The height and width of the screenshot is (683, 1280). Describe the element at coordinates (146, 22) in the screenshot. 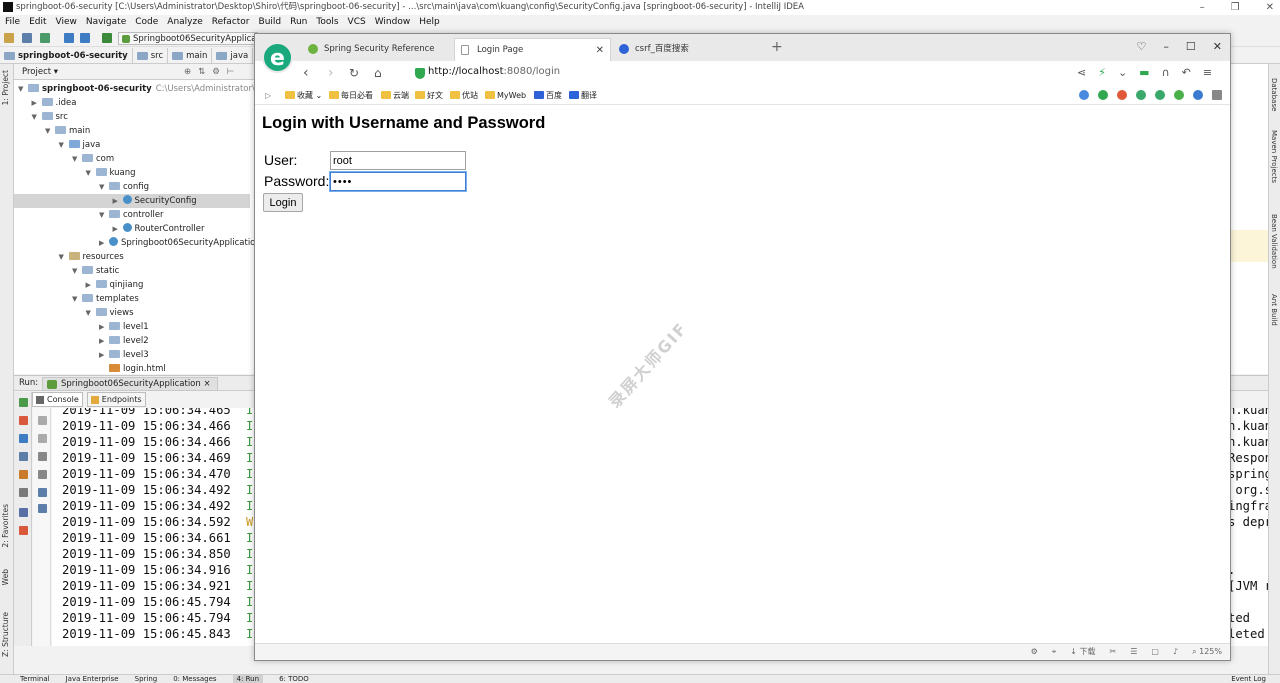

I see `menu-code: Code` at that location.